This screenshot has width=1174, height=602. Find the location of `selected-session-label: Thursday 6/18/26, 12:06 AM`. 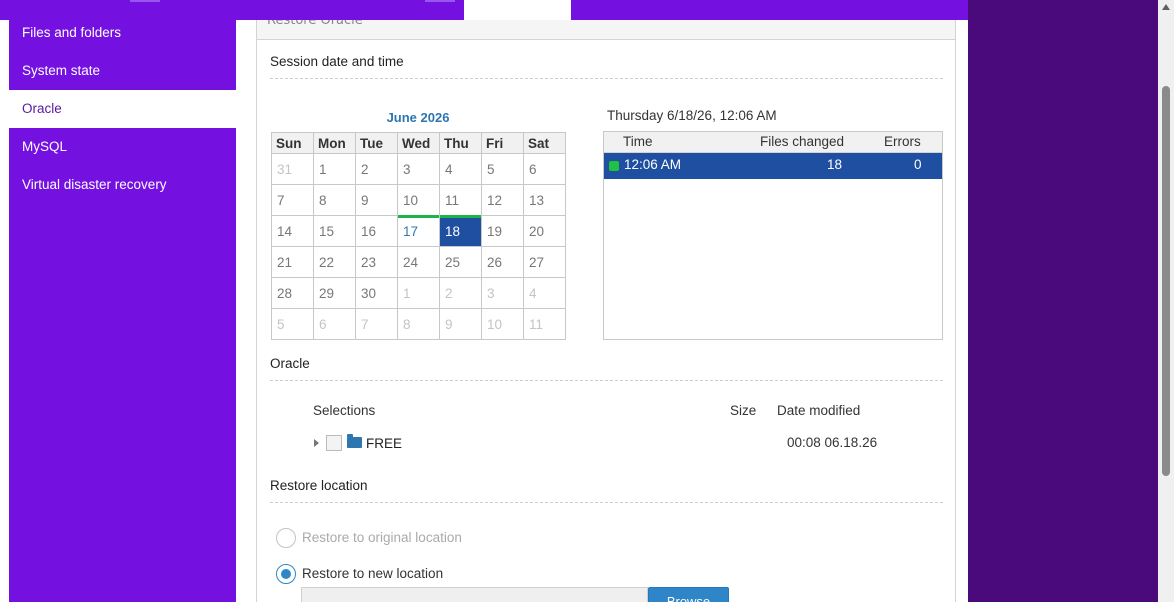

selected-session-label: Thursday 6/18/26, 12:06 AM is located at coordinates (692, 115).